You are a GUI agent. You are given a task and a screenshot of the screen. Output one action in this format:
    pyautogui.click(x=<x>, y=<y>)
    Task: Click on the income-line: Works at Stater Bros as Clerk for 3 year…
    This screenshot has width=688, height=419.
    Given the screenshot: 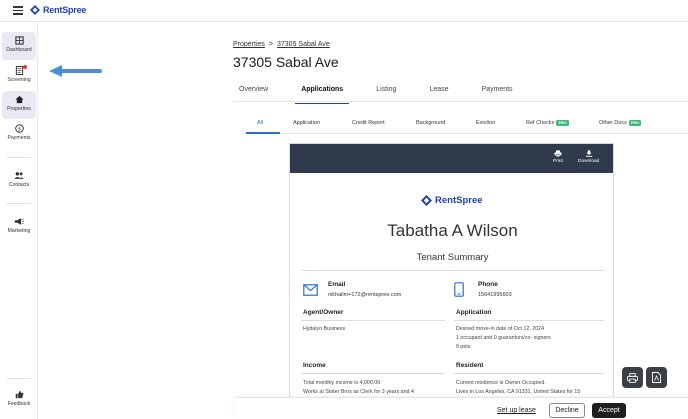 What is the action you would take?
    pyautogui.click(x=358, y=392)
    